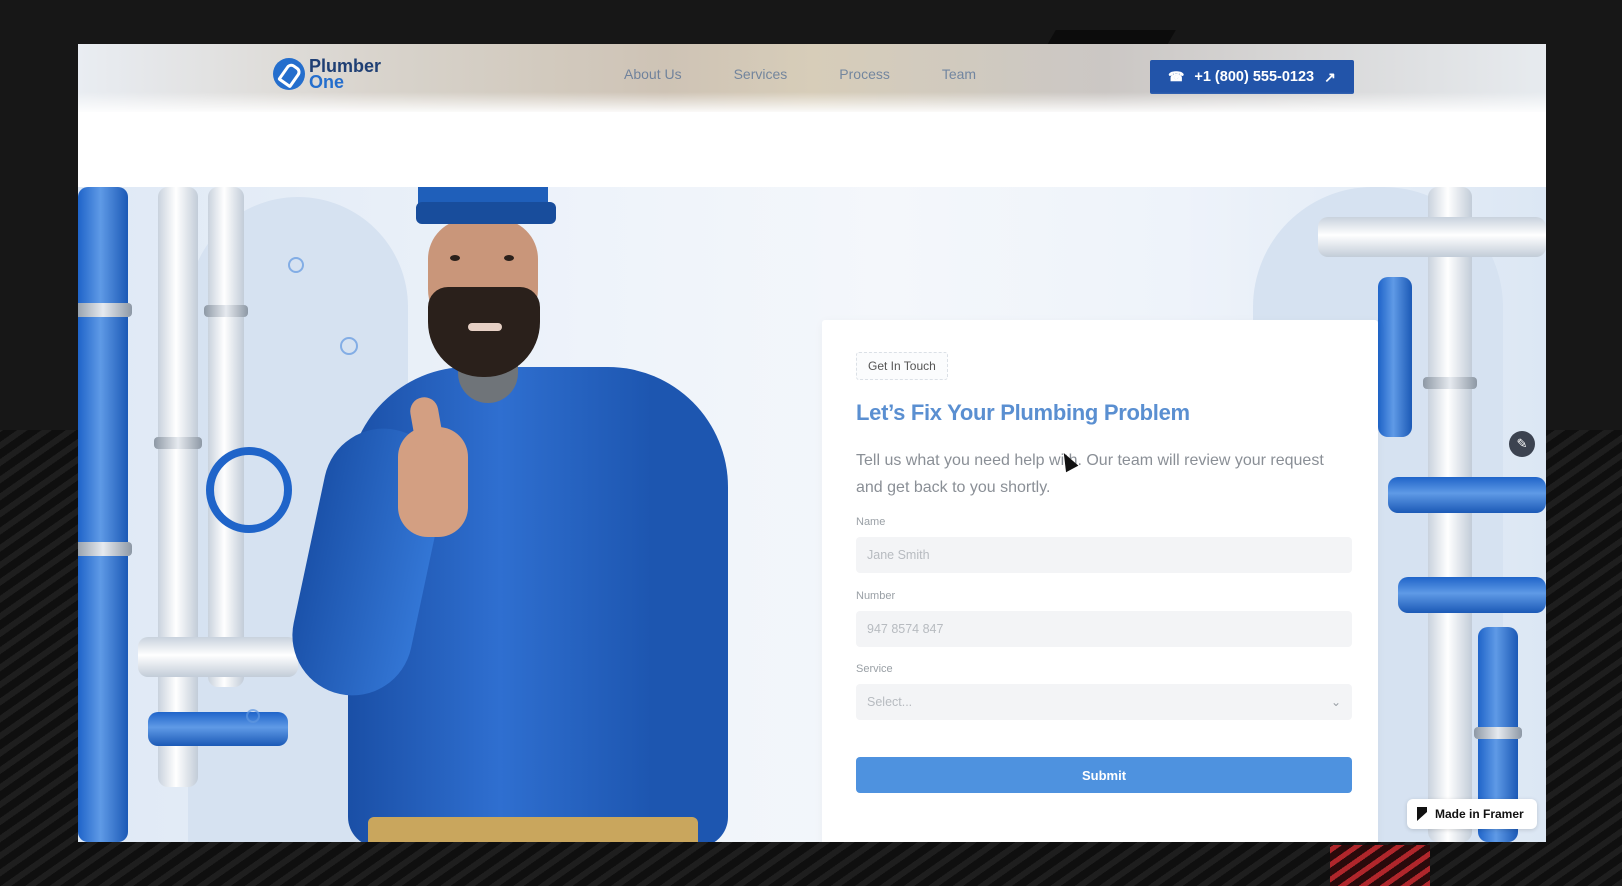 The width and height of the screenshot is (1622, 886). What do you see at coordinates (871, 522) in the screenshot?
I see `name-label: Name` at bounding box center [871, 522].